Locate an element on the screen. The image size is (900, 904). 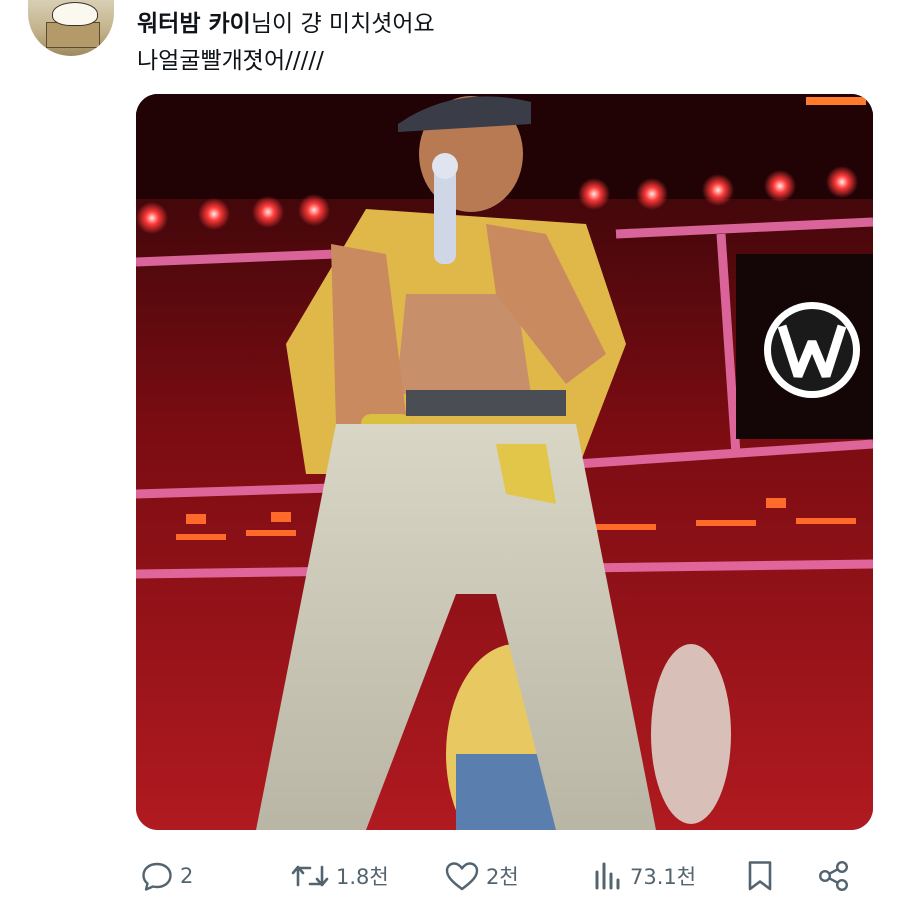
views-icon is located at coordinates (607, 876).